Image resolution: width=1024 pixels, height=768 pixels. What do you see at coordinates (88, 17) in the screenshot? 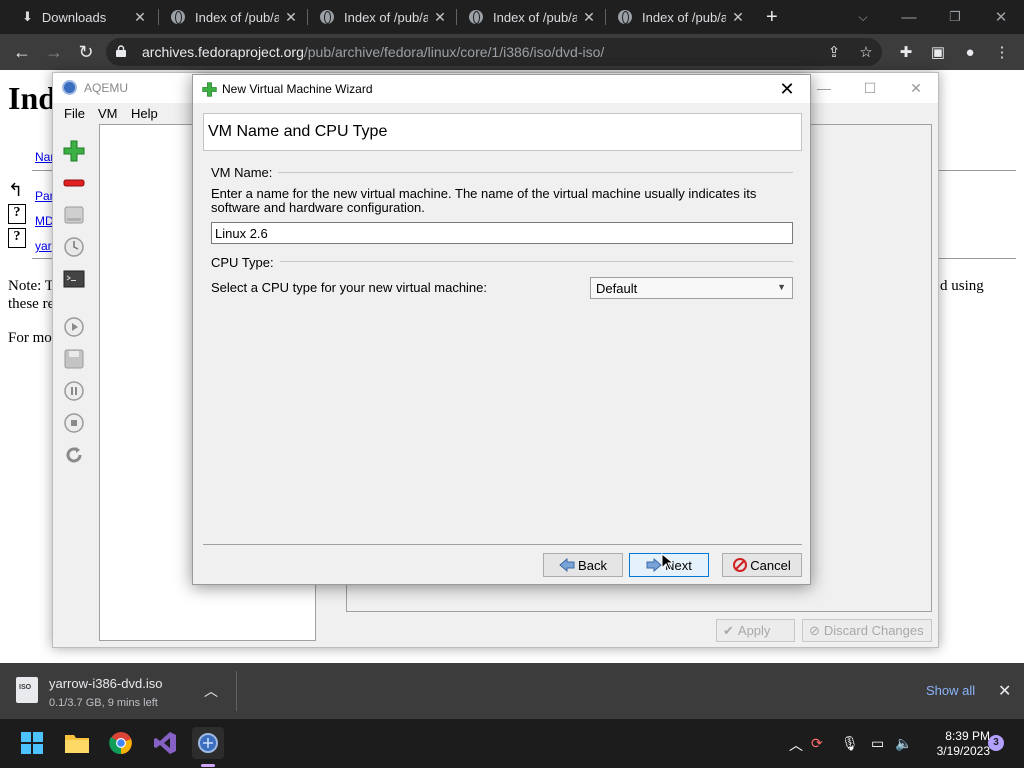
I see `tab-downloads: ⬇ Downloads ✕` at bounding box center [88, 17].